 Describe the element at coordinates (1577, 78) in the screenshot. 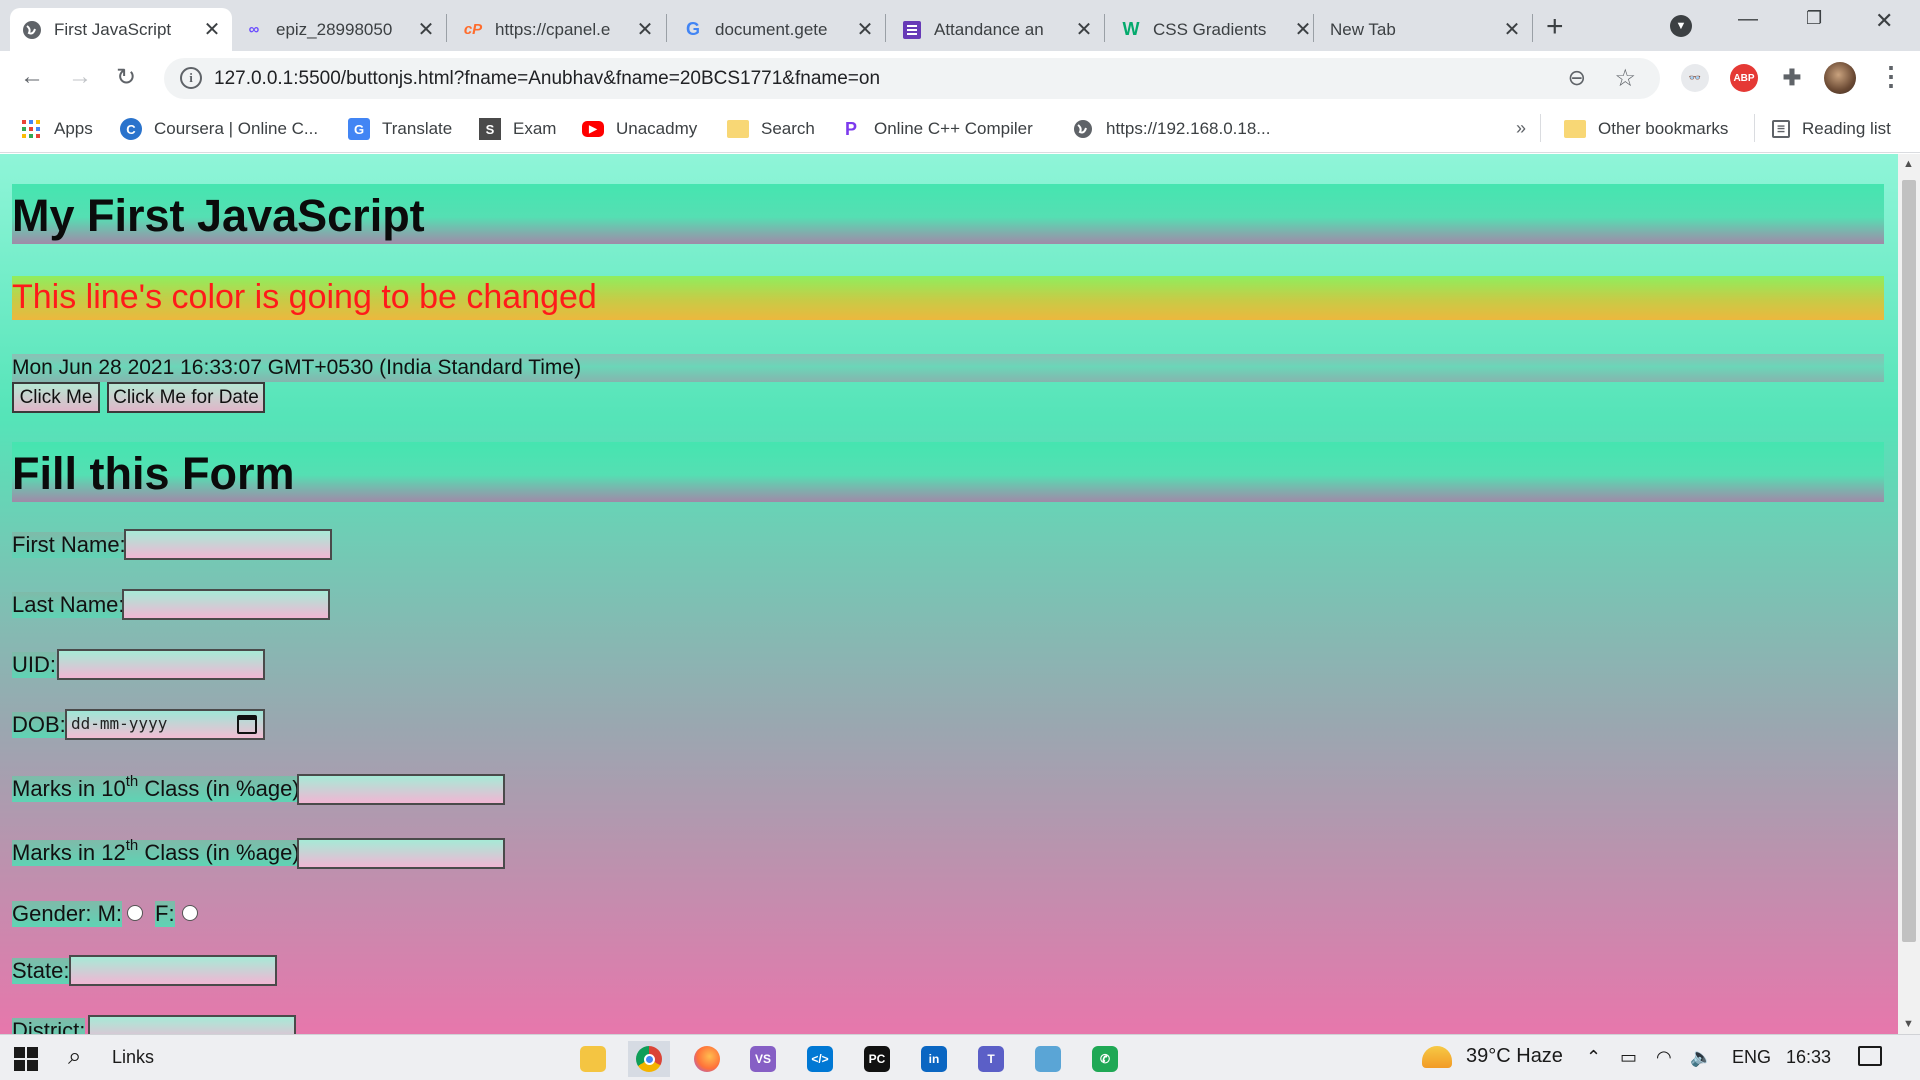

I see `zoom-icon: ⊖` at that location.